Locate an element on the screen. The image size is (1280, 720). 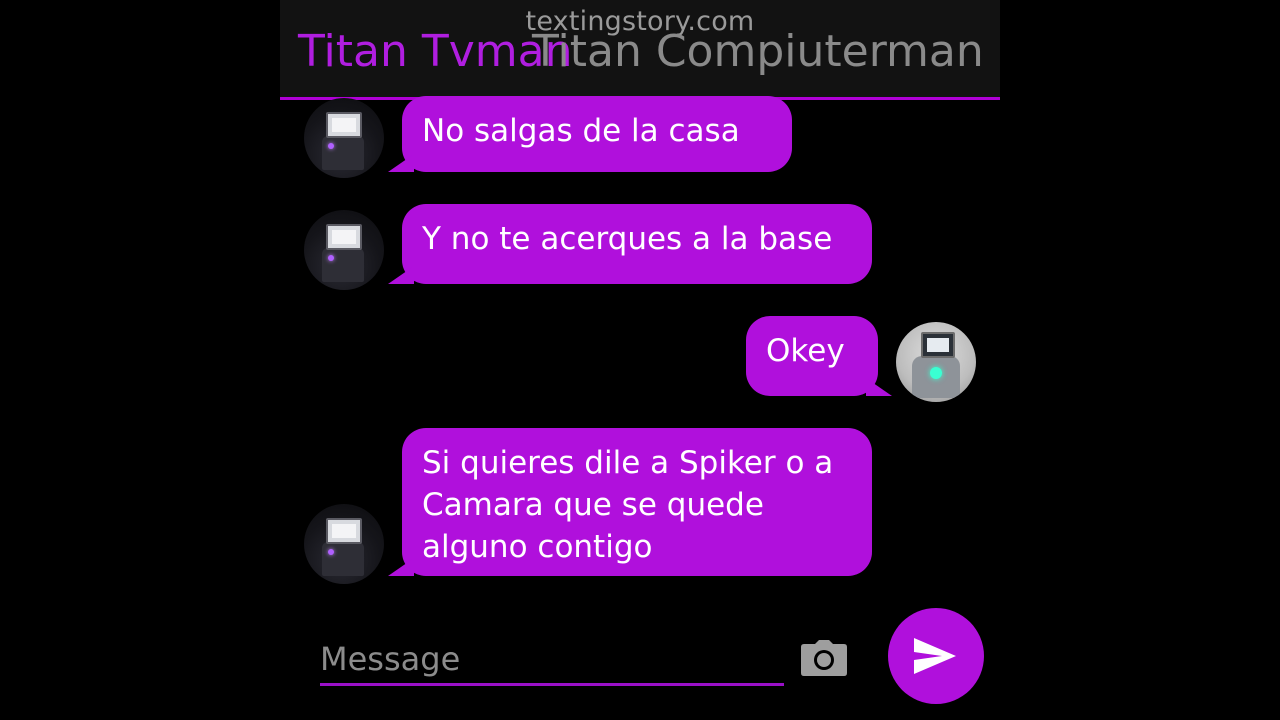
message-bubble-received: No salgas de la casa is located at coordinates (597, 134).